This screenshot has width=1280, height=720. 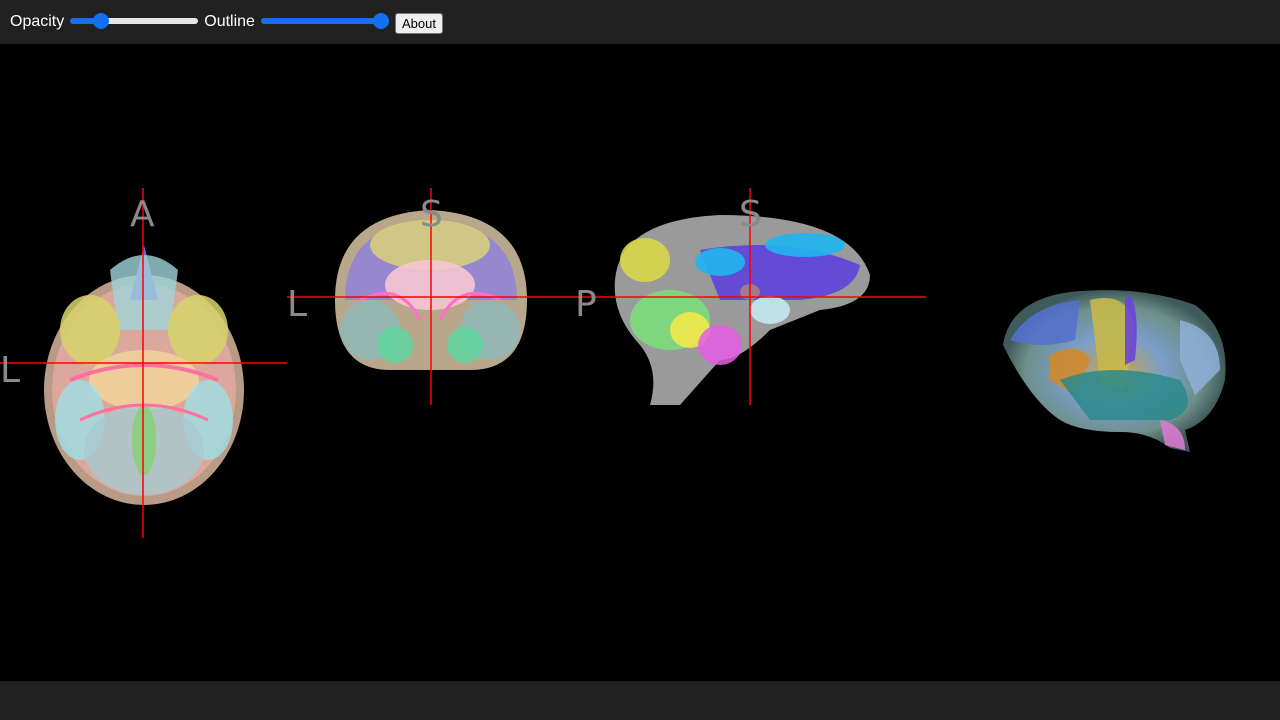 What do you see at coordinates (720, 262) in the screenshot?
I see `sagittal-frontal` at bounding box center [720, 262].